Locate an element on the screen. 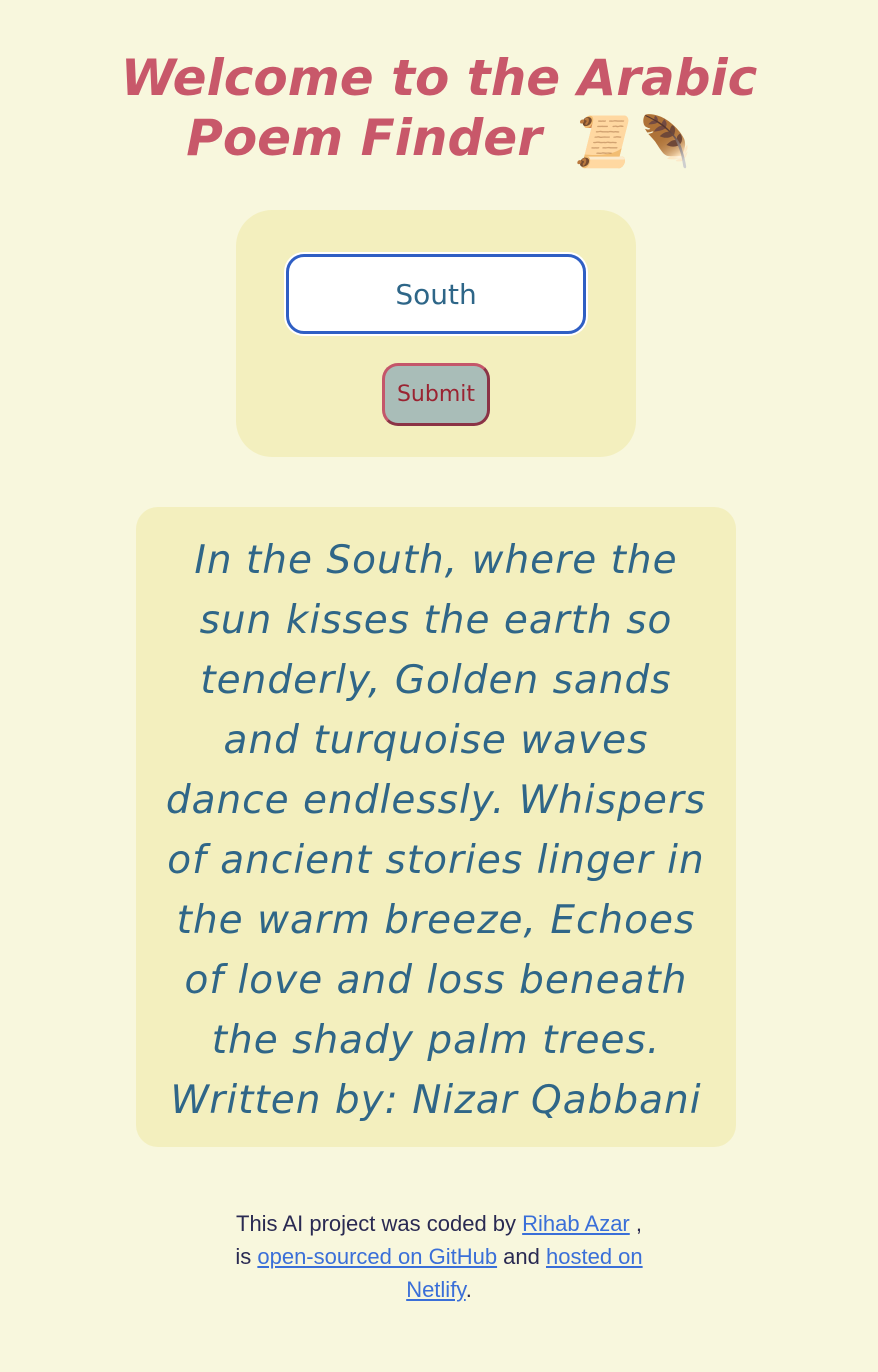 This screenshot has height=1372, width=878. submit-button: Submit is located at coordinates (436, 394).